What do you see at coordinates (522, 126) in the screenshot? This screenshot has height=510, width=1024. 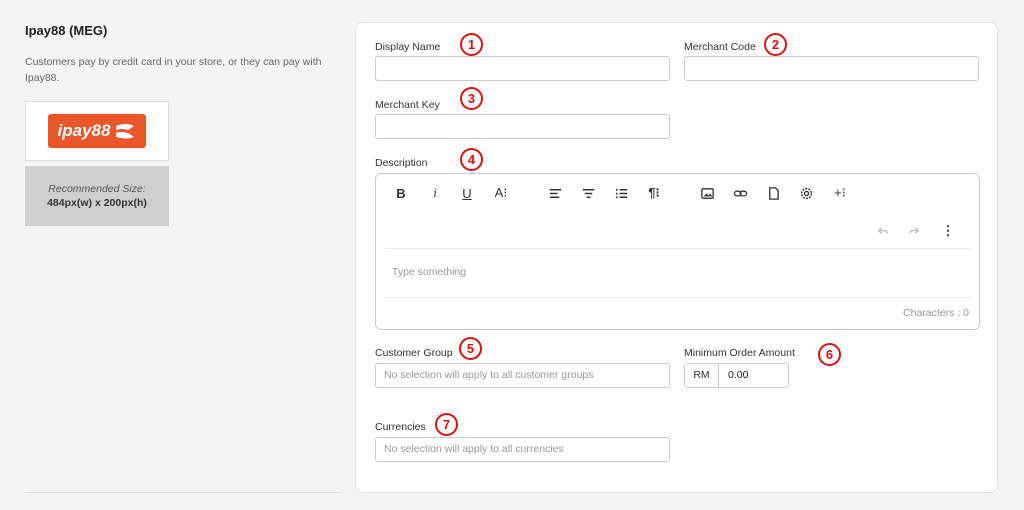 I see `merchant-key-input` at bounding box center [522, 126].